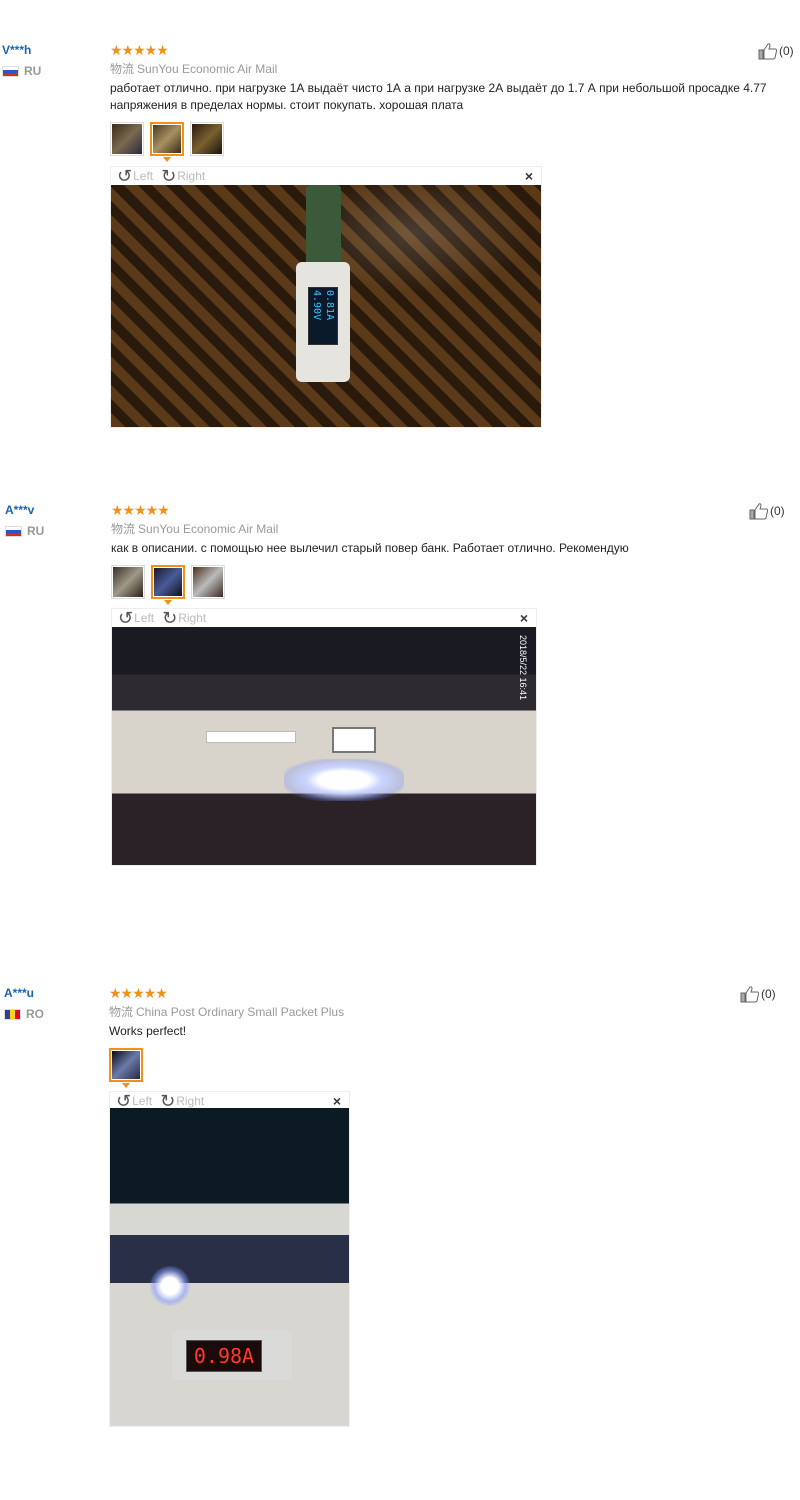 The height and width of the screenshot is (1500, 800). I want to click on reviewer-info: V***h RU, so click(47, 60).